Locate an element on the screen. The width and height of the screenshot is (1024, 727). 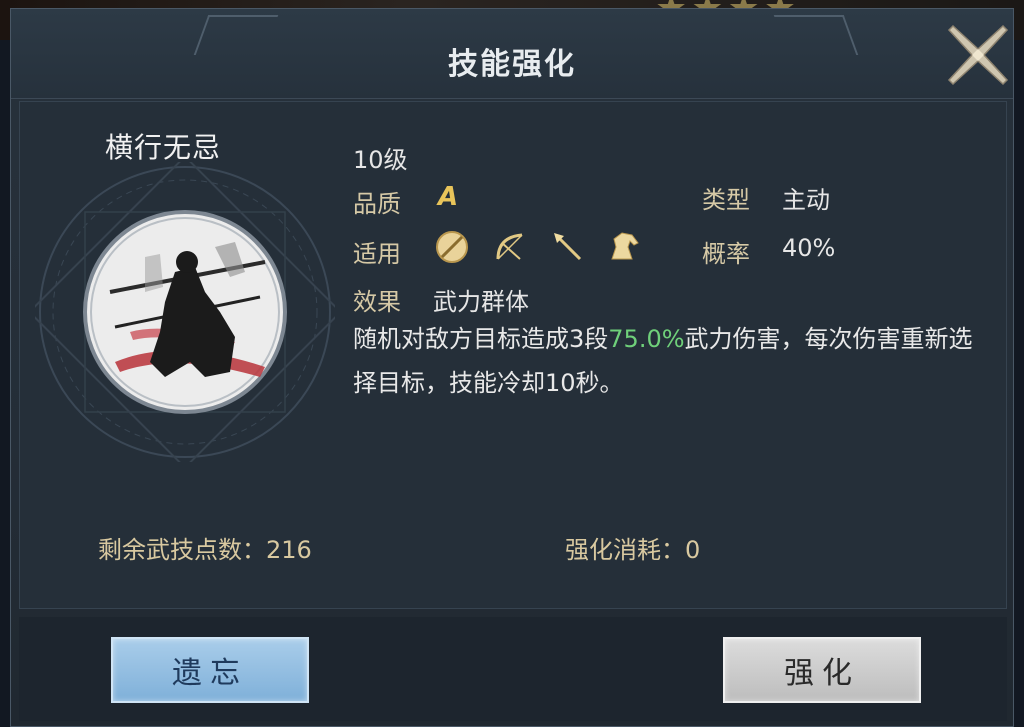
apply-label: 适用 is located at coordinates (377, 254).